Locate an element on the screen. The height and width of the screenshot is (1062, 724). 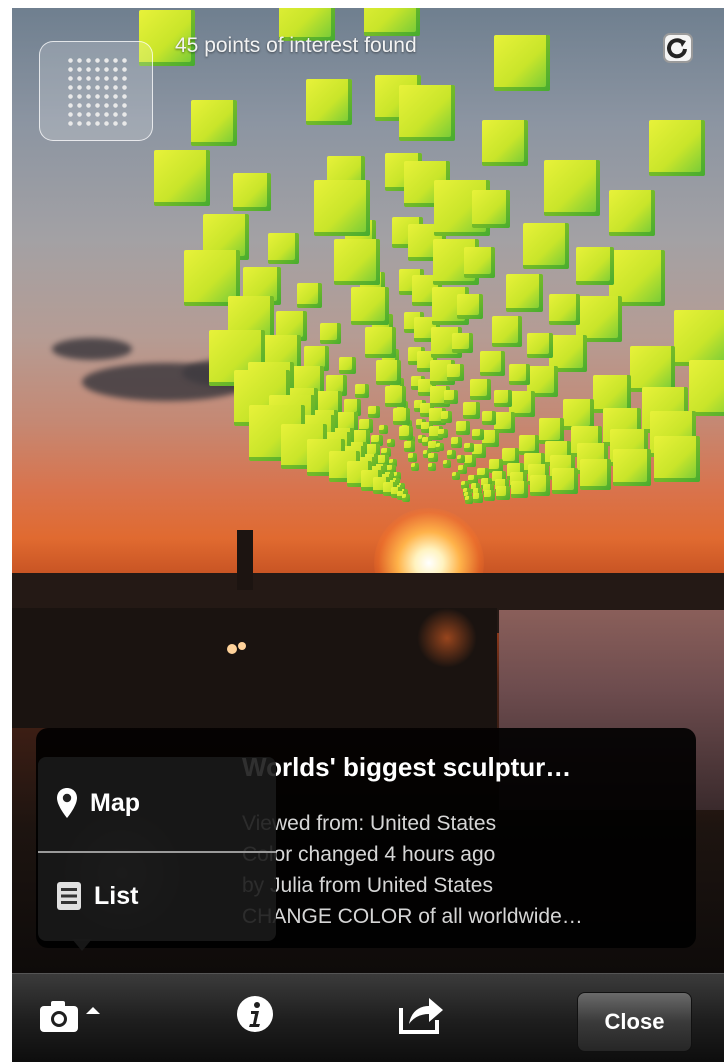
poi-count-label: 45 points of interest found is located at coordinates (296, 45).